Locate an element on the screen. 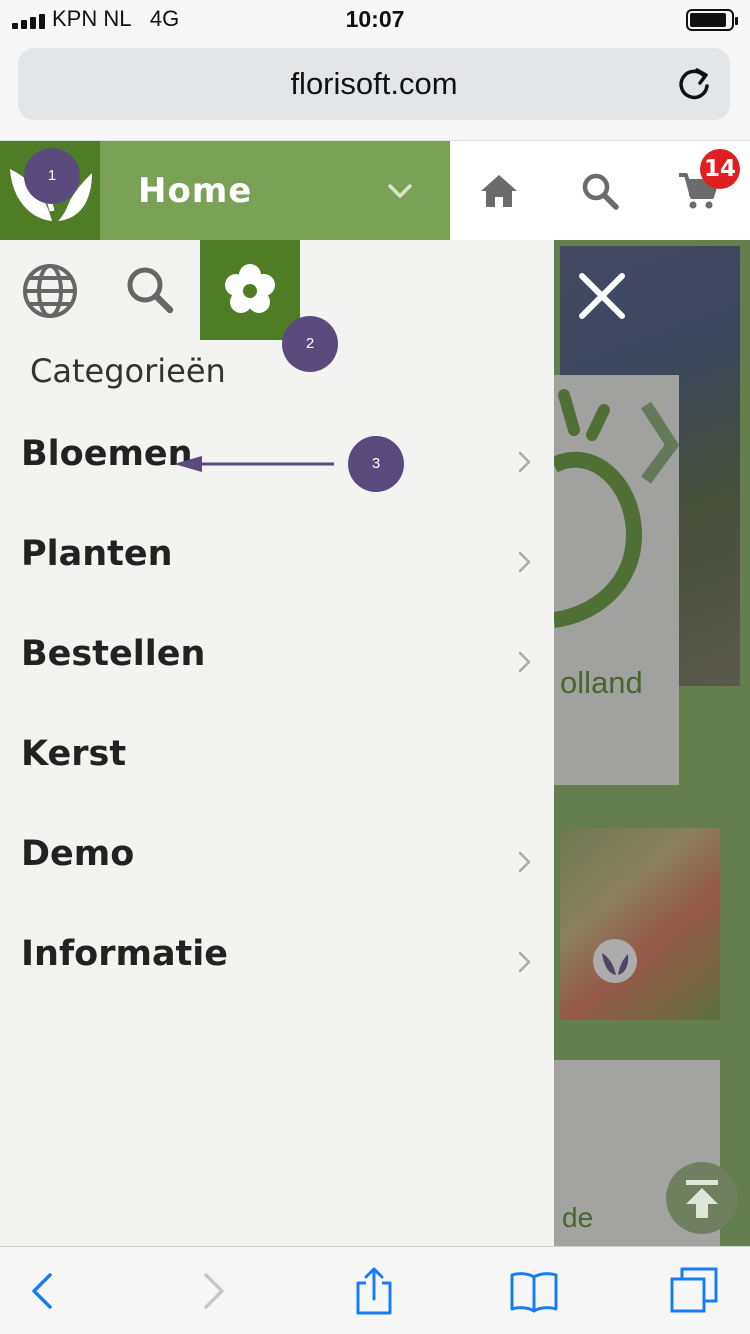  home-dropdown: Home is located at coordinates (275, 191).